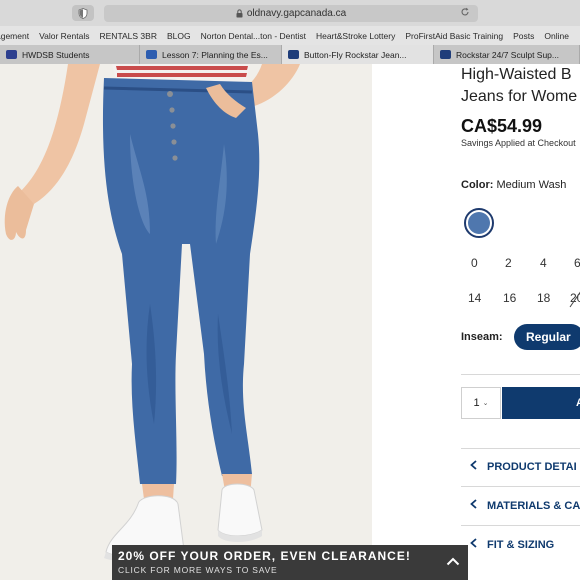 The image size is (580, 580). I want to click on accordion-label: FIT & SIZING, so click(521, 544).